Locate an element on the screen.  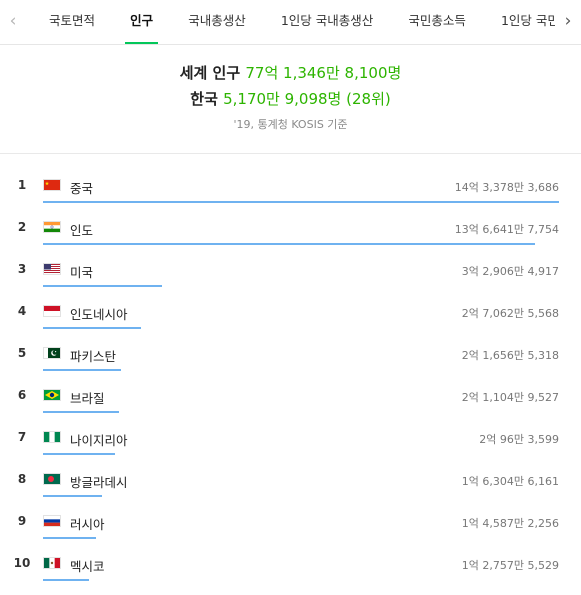
tab-list: 국토면적 인구 국내총생산 1인당 국내총생산 국민총소득 1인당 국민총 is located at coordinates (307, 22).